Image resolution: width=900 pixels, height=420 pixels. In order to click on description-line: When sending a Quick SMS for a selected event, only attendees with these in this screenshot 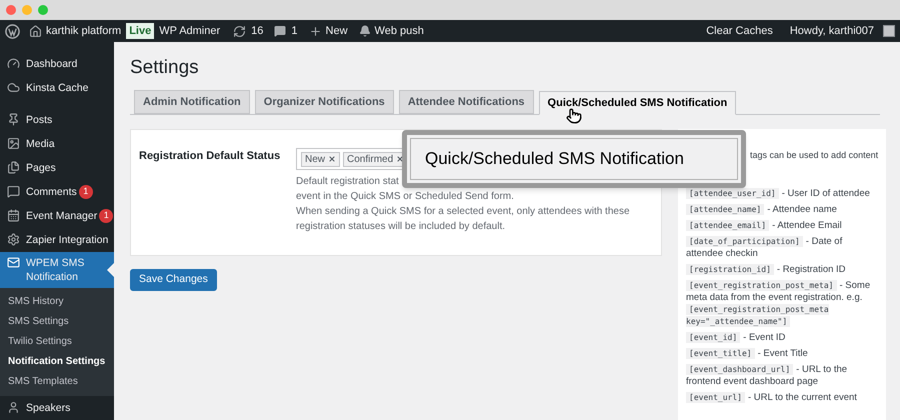, I will do `click(463, 212)`.